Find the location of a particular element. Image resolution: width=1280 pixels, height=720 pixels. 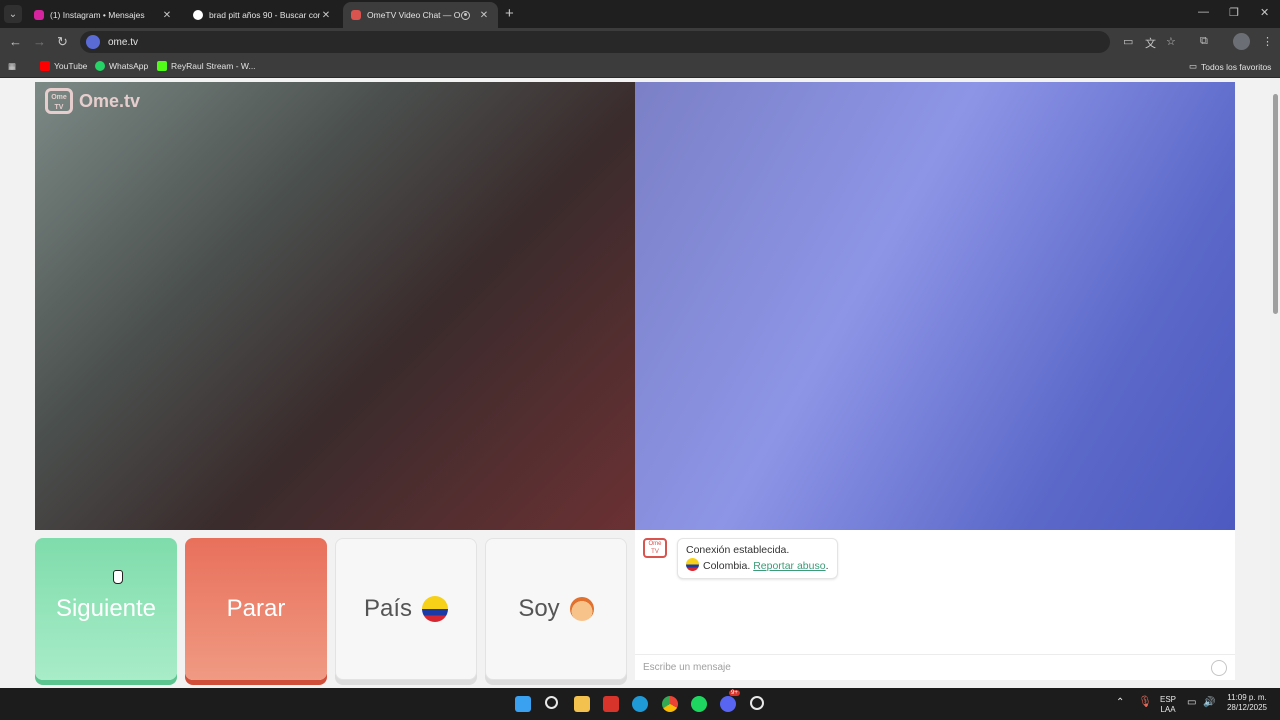

apps-grid-icon: ▦ is located at coordinates (12, 66).